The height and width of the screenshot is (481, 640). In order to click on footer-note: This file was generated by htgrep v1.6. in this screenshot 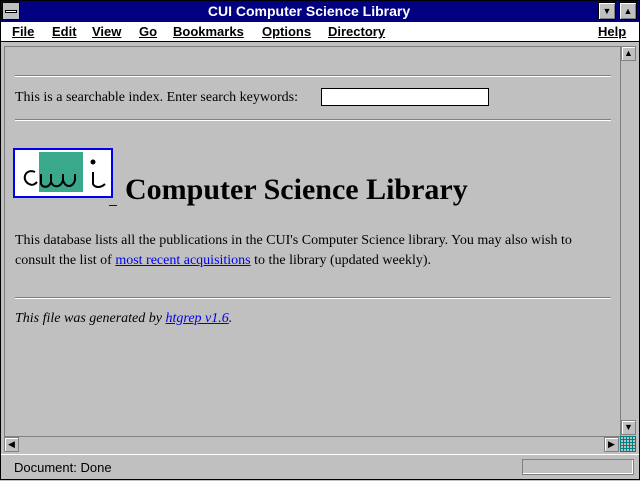, I will do `click(123, 319)`.